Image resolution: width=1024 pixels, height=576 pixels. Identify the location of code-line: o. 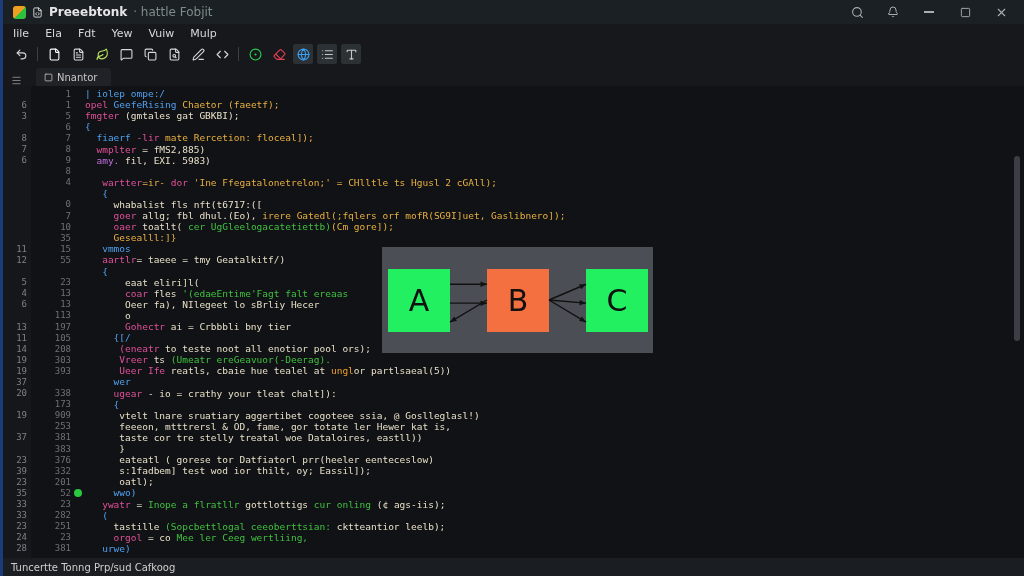
(127, 315).